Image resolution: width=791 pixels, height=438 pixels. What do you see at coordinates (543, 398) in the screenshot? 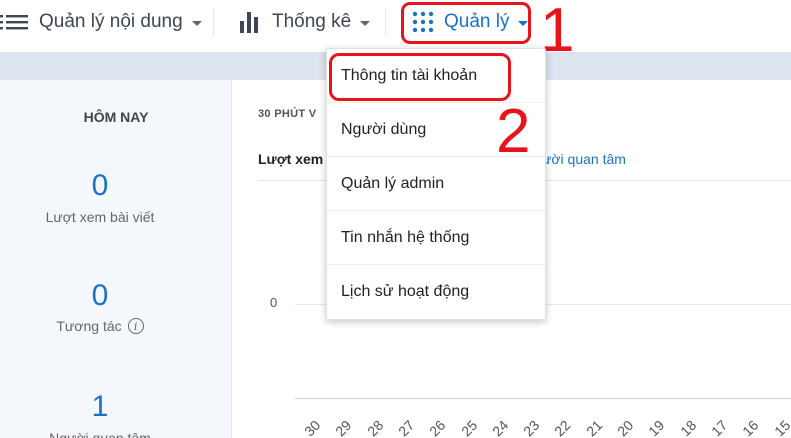
I see `x-axis` at bounding box center [543, 398].